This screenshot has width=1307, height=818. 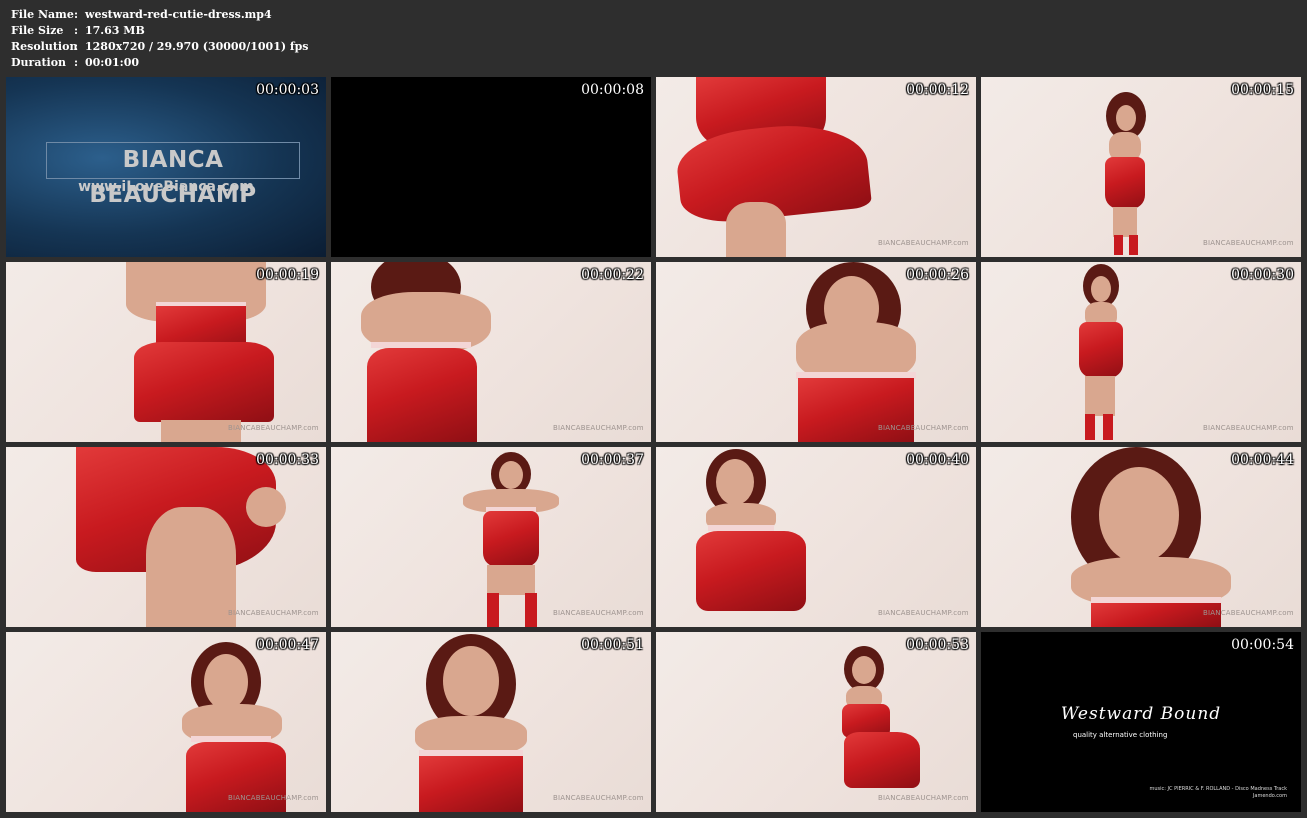 What do you see at coordinates (287, 90) in the screenshot?
I see `thumbnail-timestamp: 00:00:03` at bounding box center [287, 90].